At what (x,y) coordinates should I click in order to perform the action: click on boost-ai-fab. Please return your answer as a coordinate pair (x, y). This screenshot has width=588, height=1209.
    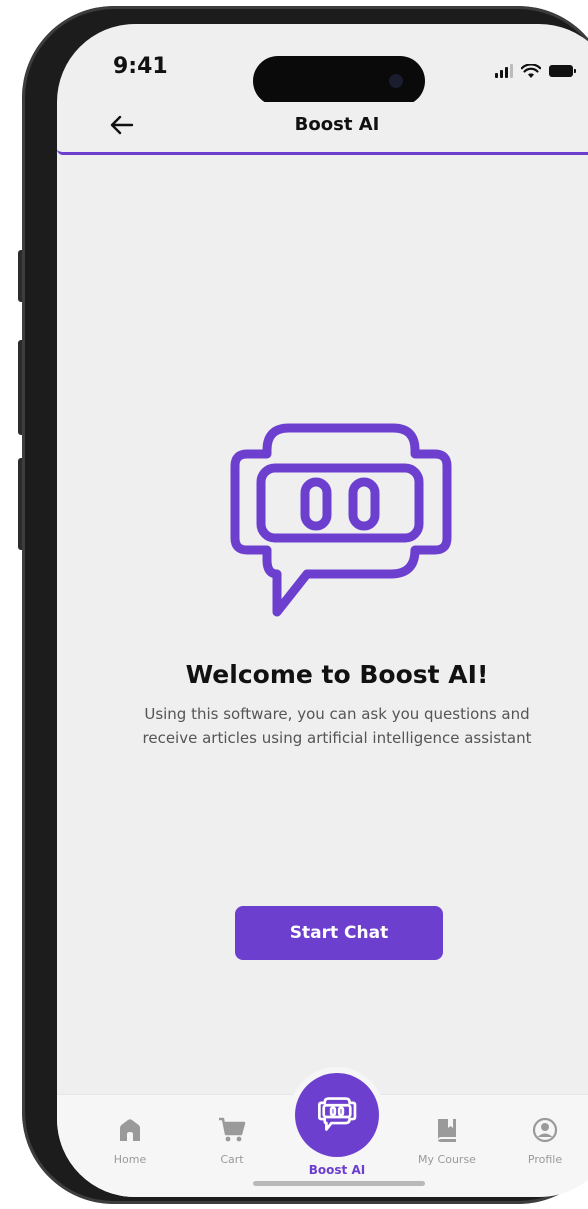
    Looking at the image, I should click on (337, 1115).